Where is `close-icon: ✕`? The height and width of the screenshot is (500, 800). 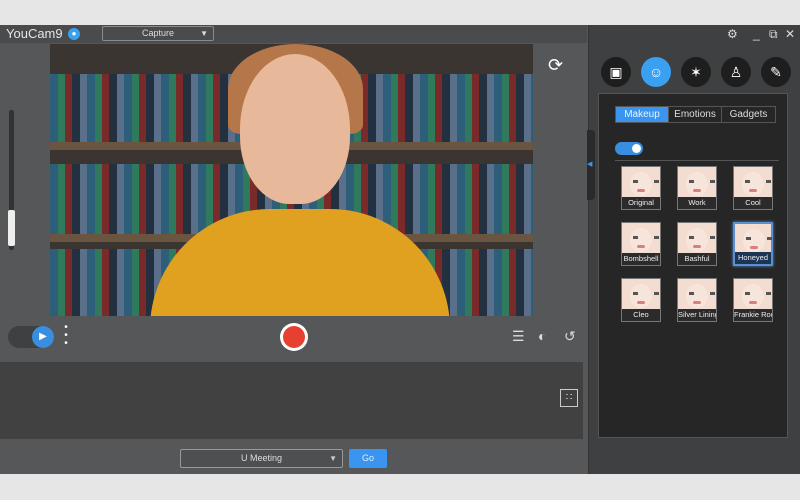
close-icon: ✕ is located at coordinates (790, 34).